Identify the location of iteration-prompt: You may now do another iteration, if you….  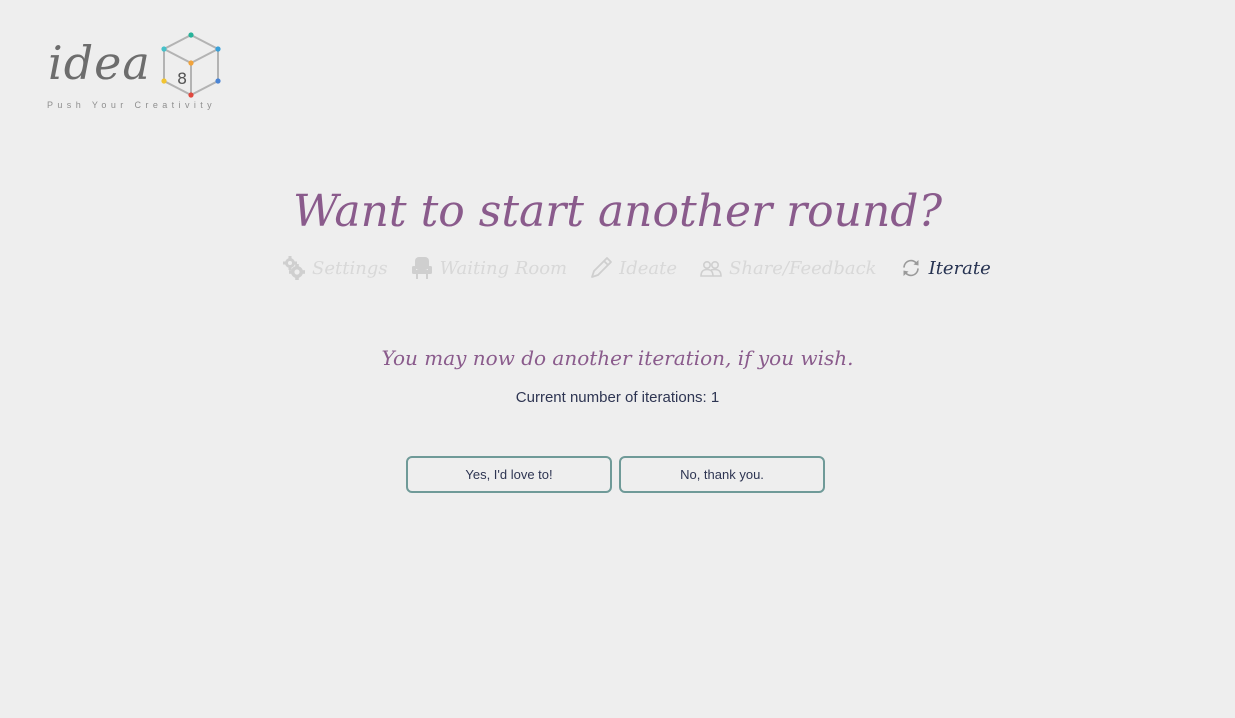
(617, 358).